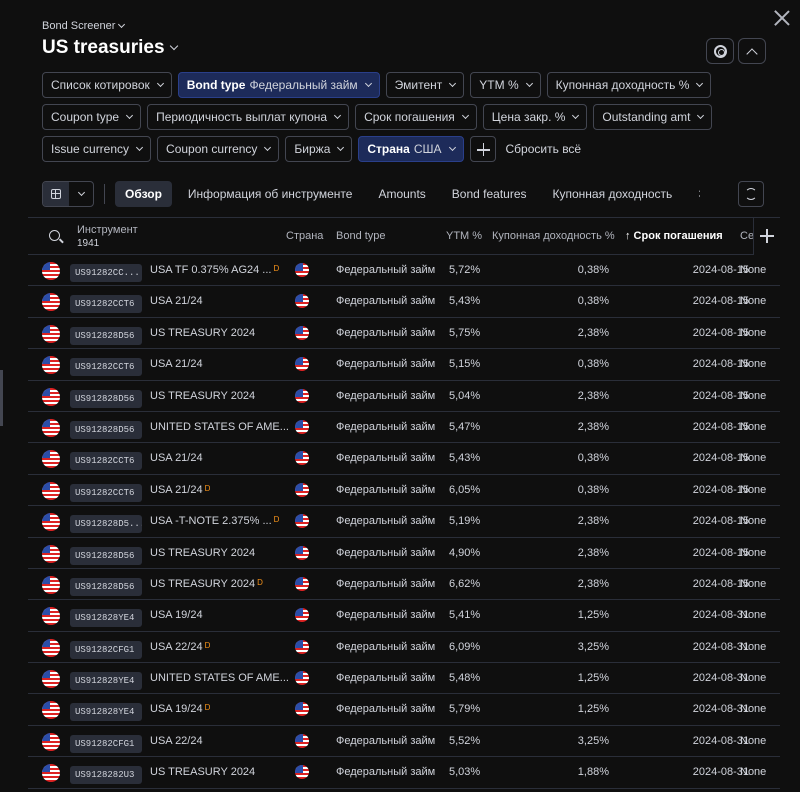  Describe the element at coordinates (143, 194) in the screenshot. I see `tab: Обзор` at that location.